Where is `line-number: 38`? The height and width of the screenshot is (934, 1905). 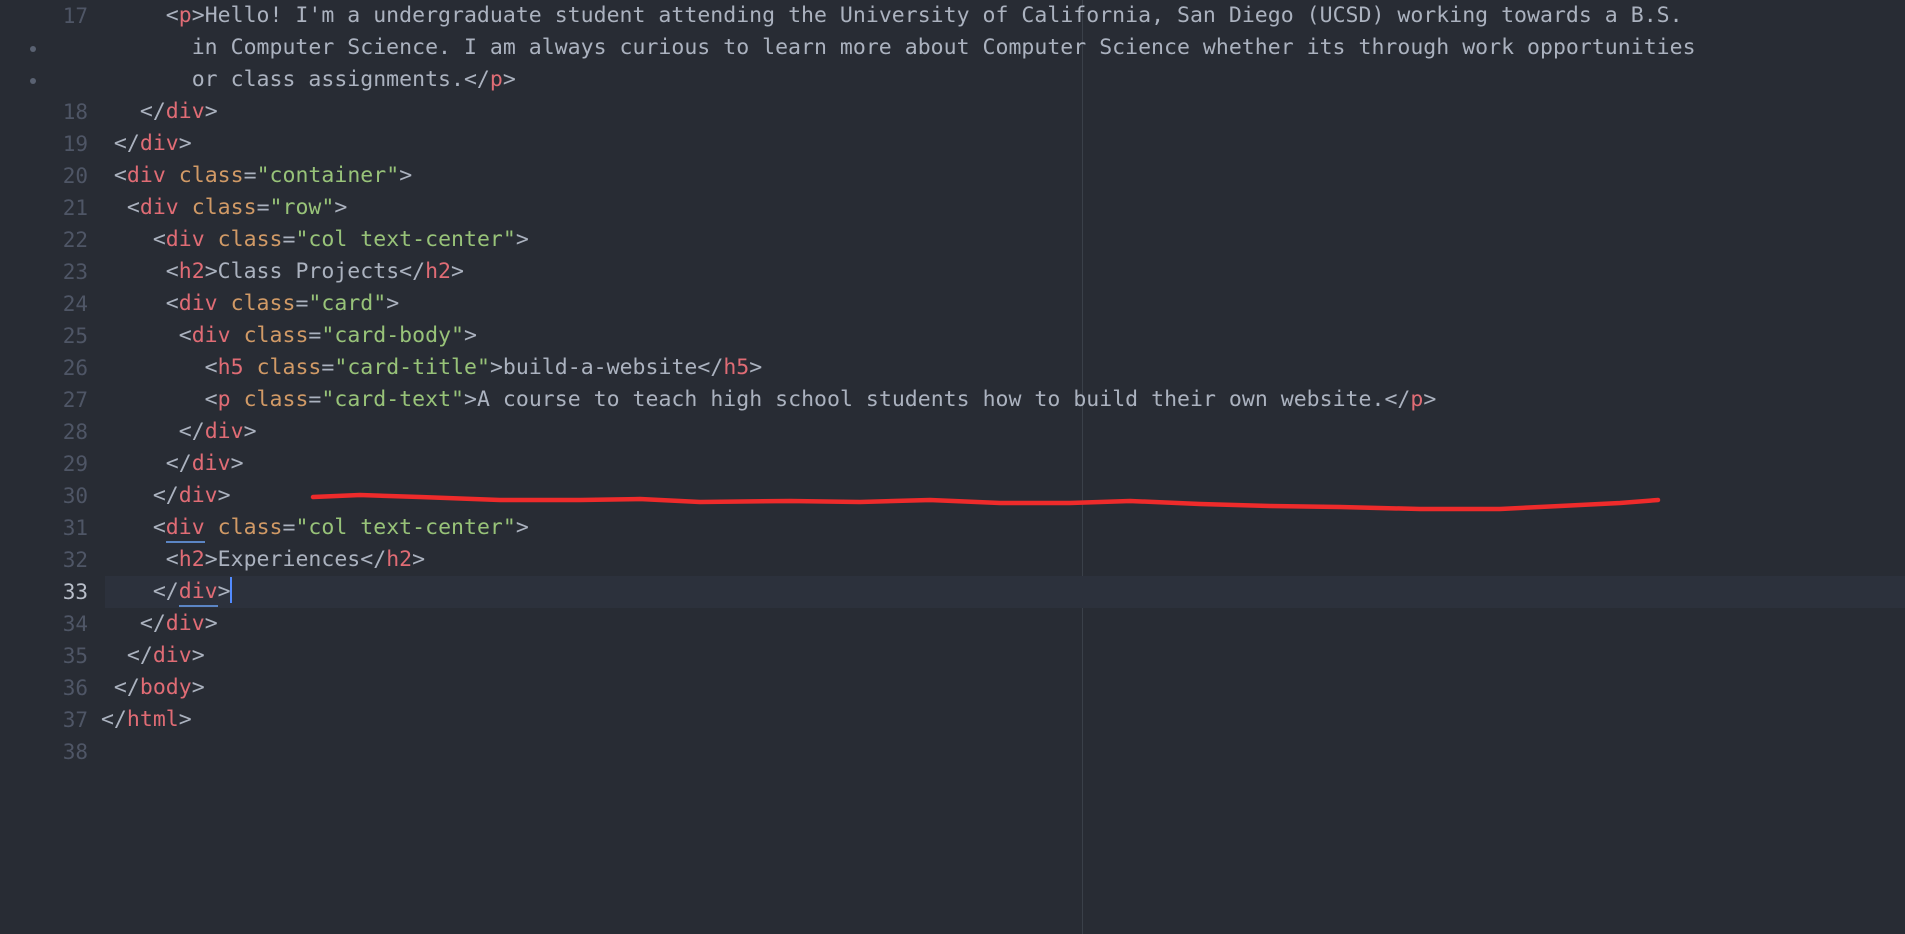
line-number: 38 is located at coordinates (75, 752).